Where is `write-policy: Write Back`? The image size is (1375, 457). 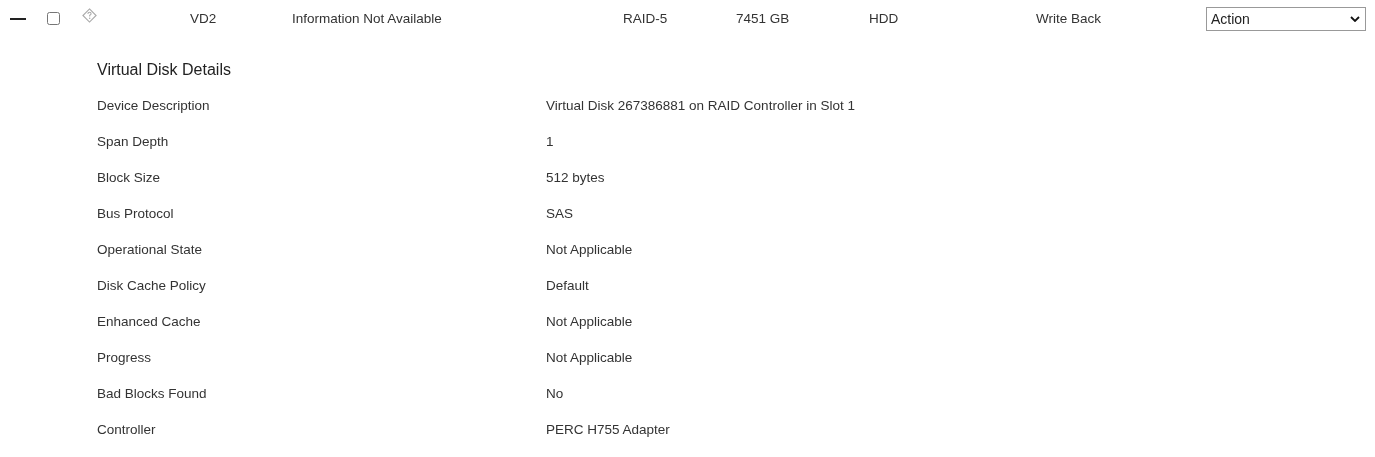
write-policy: Write Back is located at coordinates (1068, 18).